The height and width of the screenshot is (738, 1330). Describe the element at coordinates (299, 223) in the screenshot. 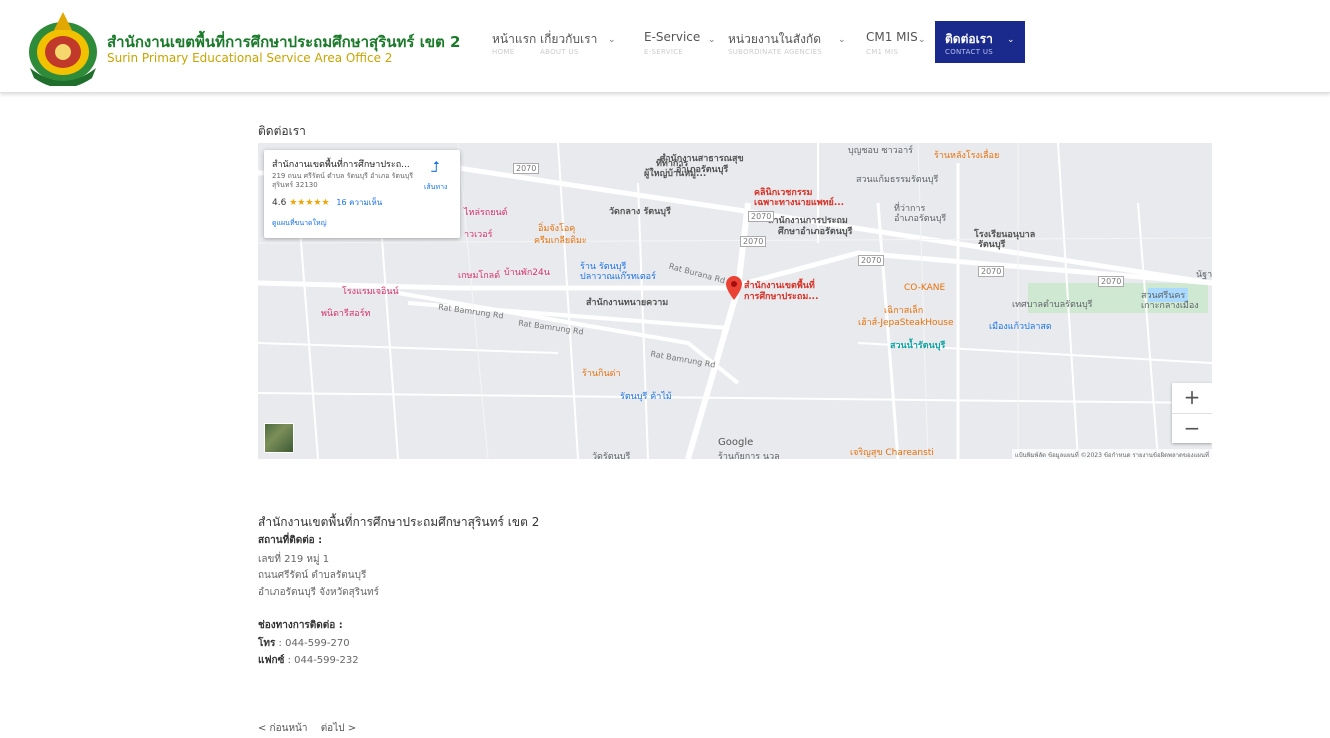

I see `view-larger-map-link: ดูแผนที่ขนาดใหญ่` at that location.